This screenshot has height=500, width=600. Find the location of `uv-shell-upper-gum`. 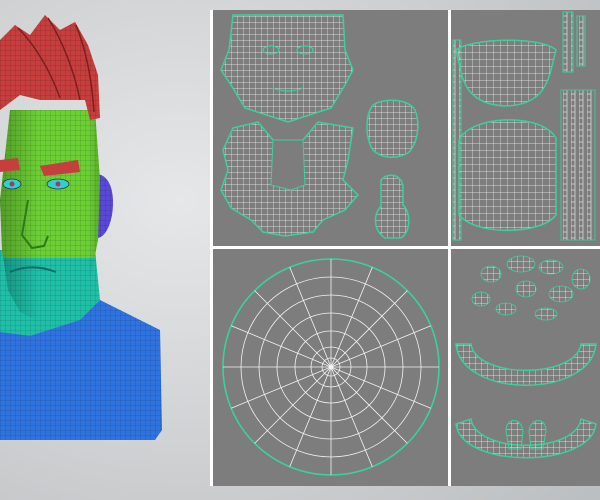

uv-shell-upper-gum is located at coordinates (526, 364).